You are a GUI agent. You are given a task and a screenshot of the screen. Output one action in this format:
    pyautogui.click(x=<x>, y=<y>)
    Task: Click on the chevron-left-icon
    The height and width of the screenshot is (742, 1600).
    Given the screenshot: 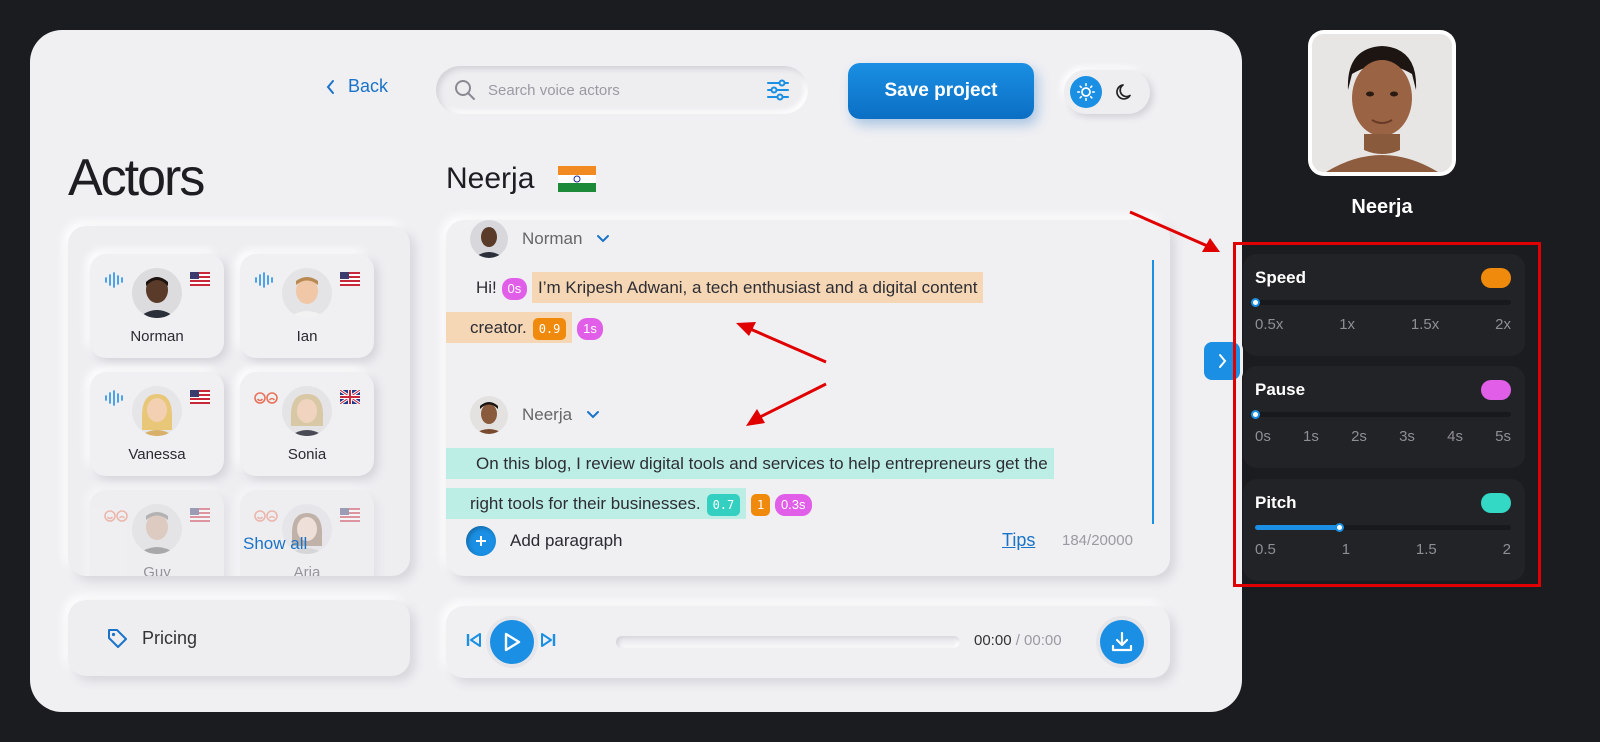 What is the action you would take?
    pyautogui.click(x=330, y=86)
    